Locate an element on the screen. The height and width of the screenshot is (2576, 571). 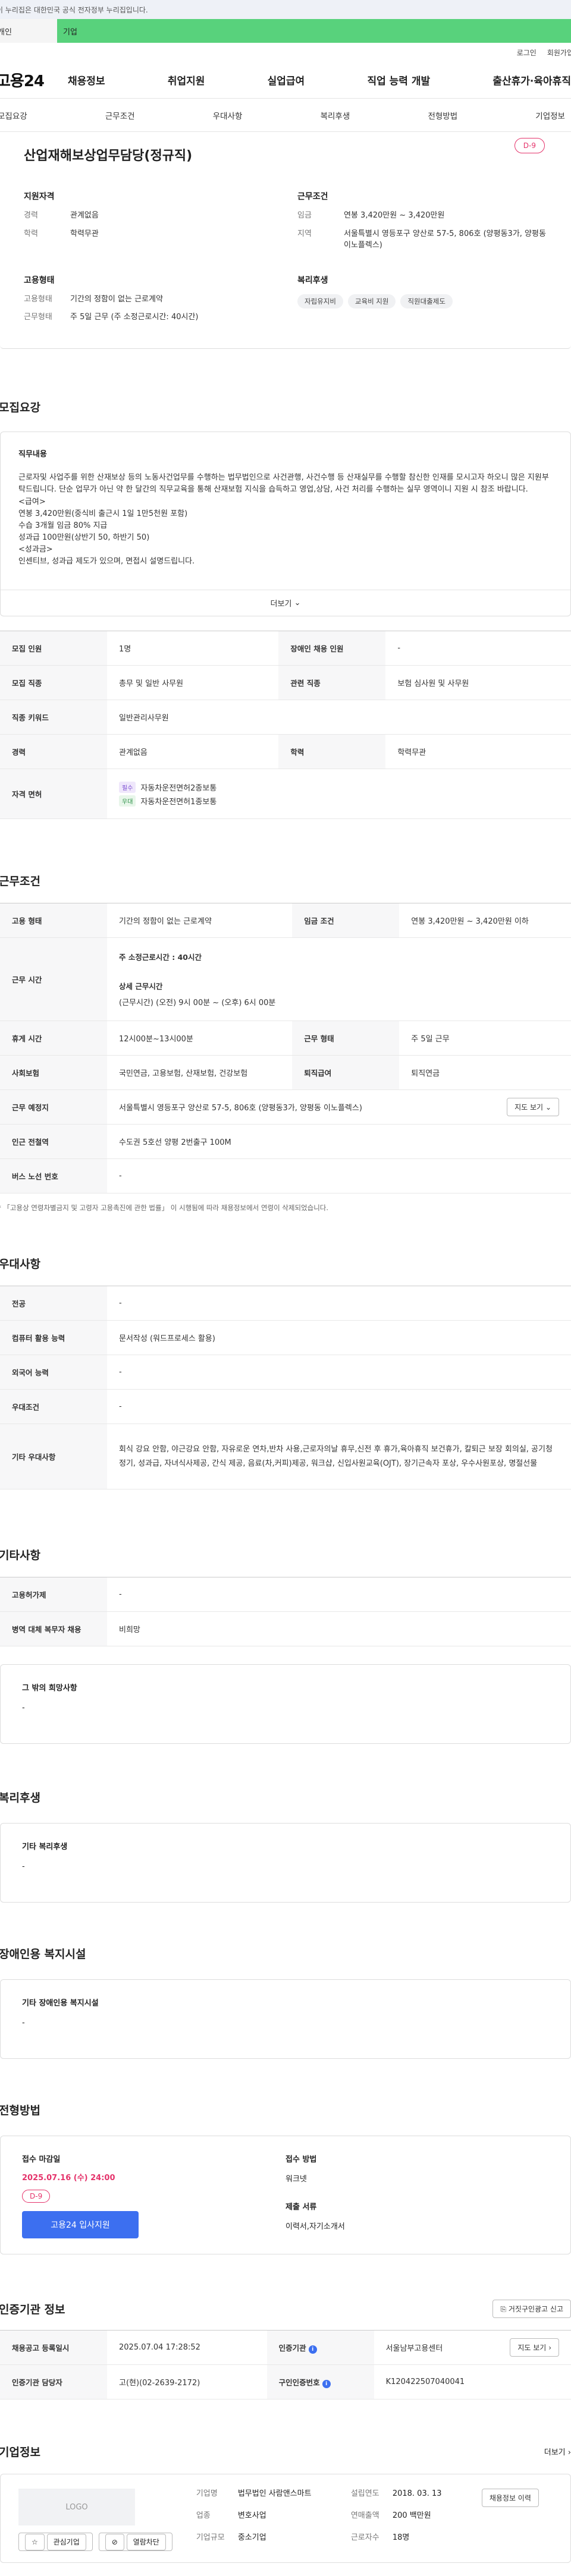
work-k: 지역 is located at coordinates (304, 234).